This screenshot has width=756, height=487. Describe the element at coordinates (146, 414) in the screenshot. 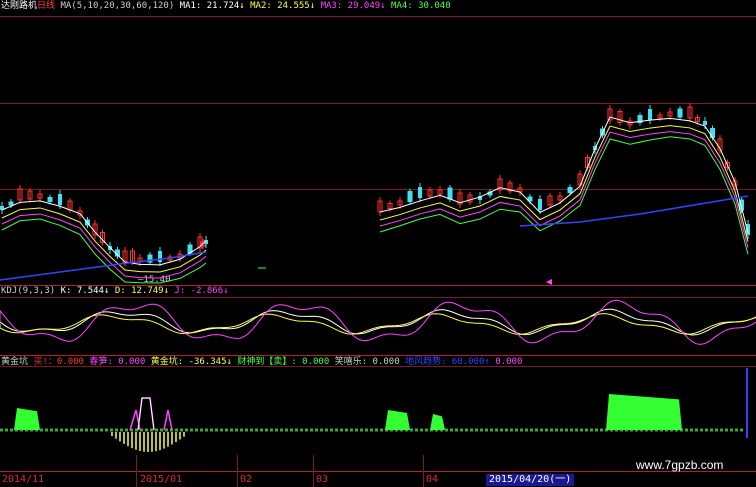

I see `indicator-spike` at that location.